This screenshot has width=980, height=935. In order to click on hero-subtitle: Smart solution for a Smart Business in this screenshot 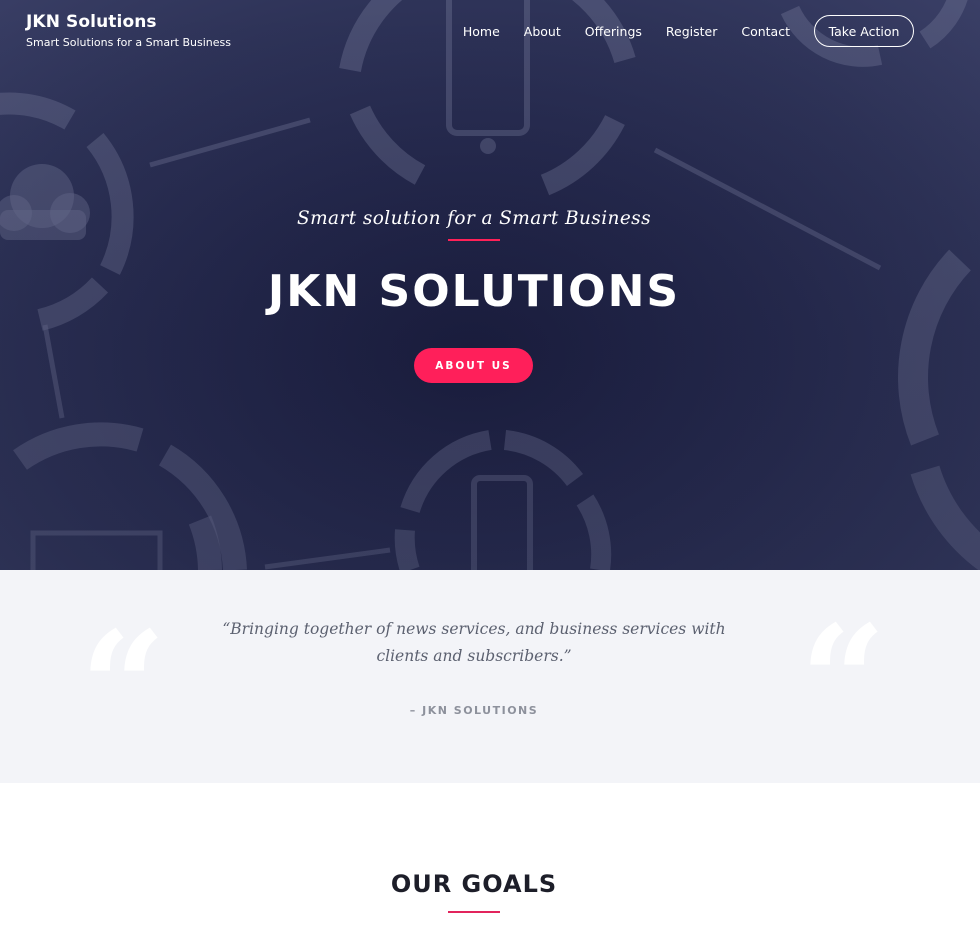, I will do `click(474, 218)`.